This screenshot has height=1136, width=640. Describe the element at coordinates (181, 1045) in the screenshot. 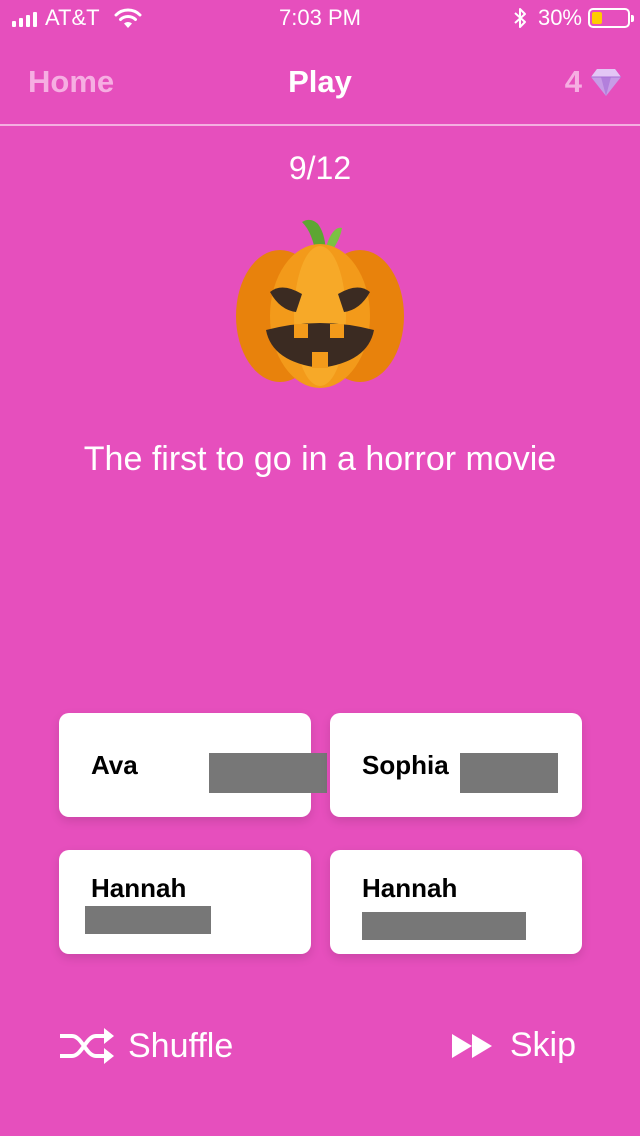

I see `shuffle-label: Shuffle` at that location.